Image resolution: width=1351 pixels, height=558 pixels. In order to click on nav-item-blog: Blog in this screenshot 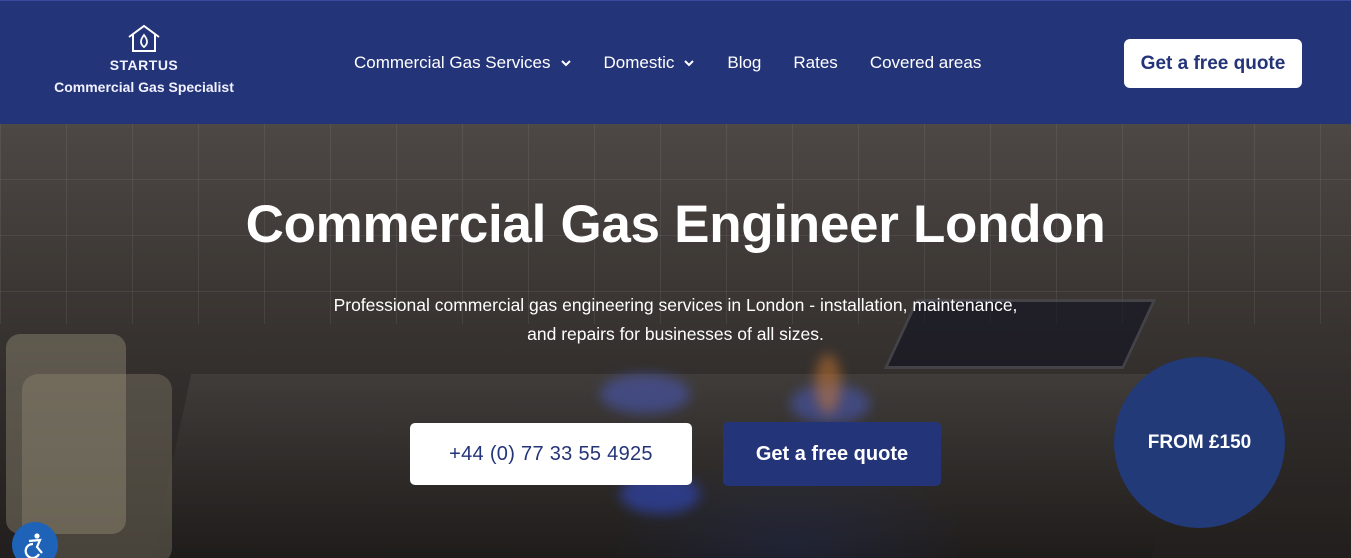, I will do `click(744, 63)`.